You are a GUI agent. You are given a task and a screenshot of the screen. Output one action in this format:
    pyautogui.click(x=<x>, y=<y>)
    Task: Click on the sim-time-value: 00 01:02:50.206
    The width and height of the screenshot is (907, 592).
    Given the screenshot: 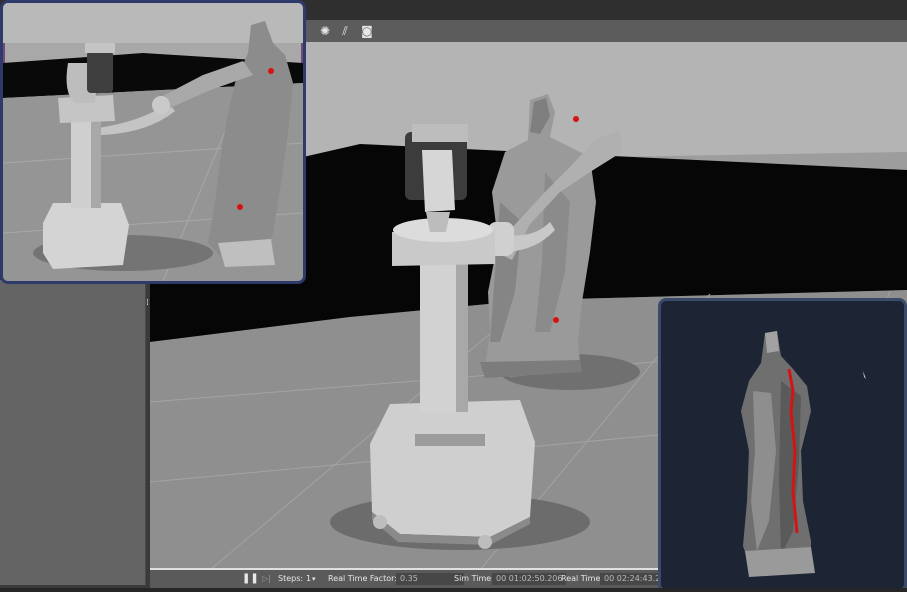 What is the action you would take?
    pyautogui.click(x=529, y=579)
    